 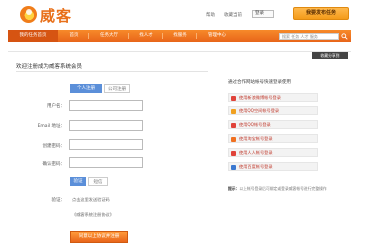 I want to click on sidebar-item-label: 使用淘宝帐号登录, so click(x=256, y=138).